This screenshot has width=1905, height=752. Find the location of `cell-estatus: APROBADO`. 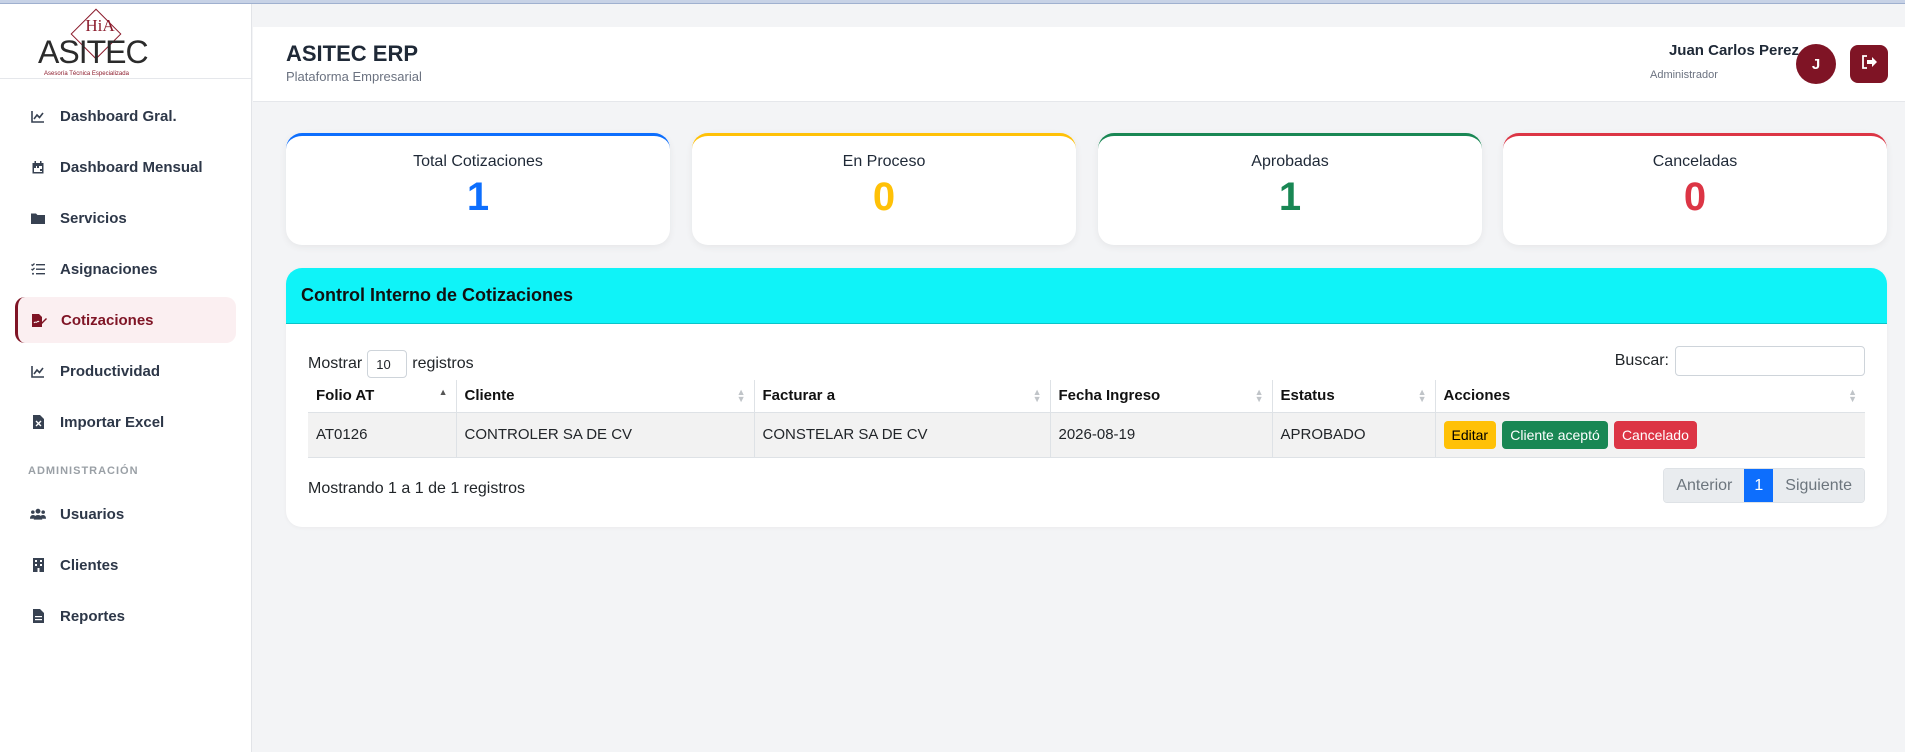

cell-estatus: APROBADO is located at coordinates (1354, 435).